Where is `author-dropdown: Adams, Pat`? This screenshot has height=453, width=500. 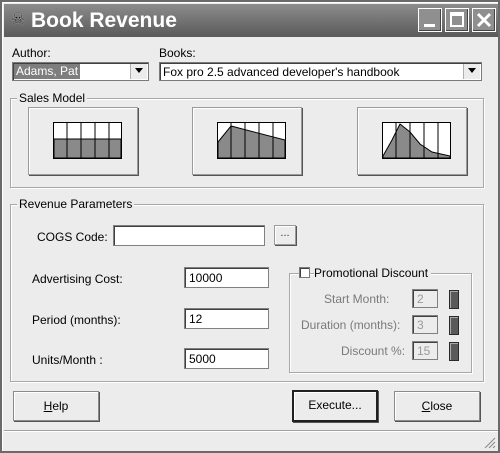 author-dropdown: Adams, Pat is located at coordinates (80, 71).